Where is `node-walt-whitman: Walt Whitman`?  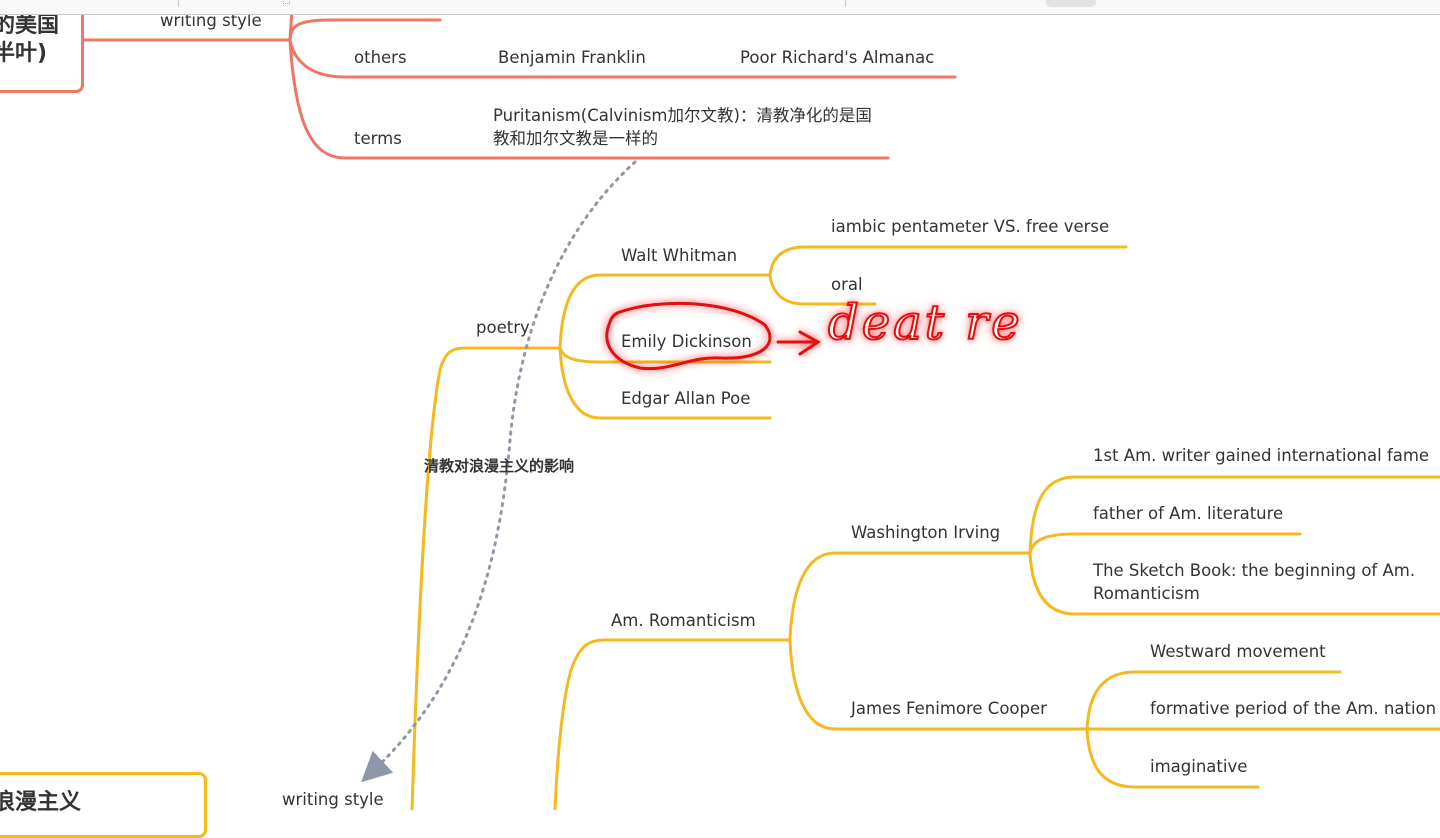
node-walt-whitman: Walt Whitman is located at coordinates (679, 255).